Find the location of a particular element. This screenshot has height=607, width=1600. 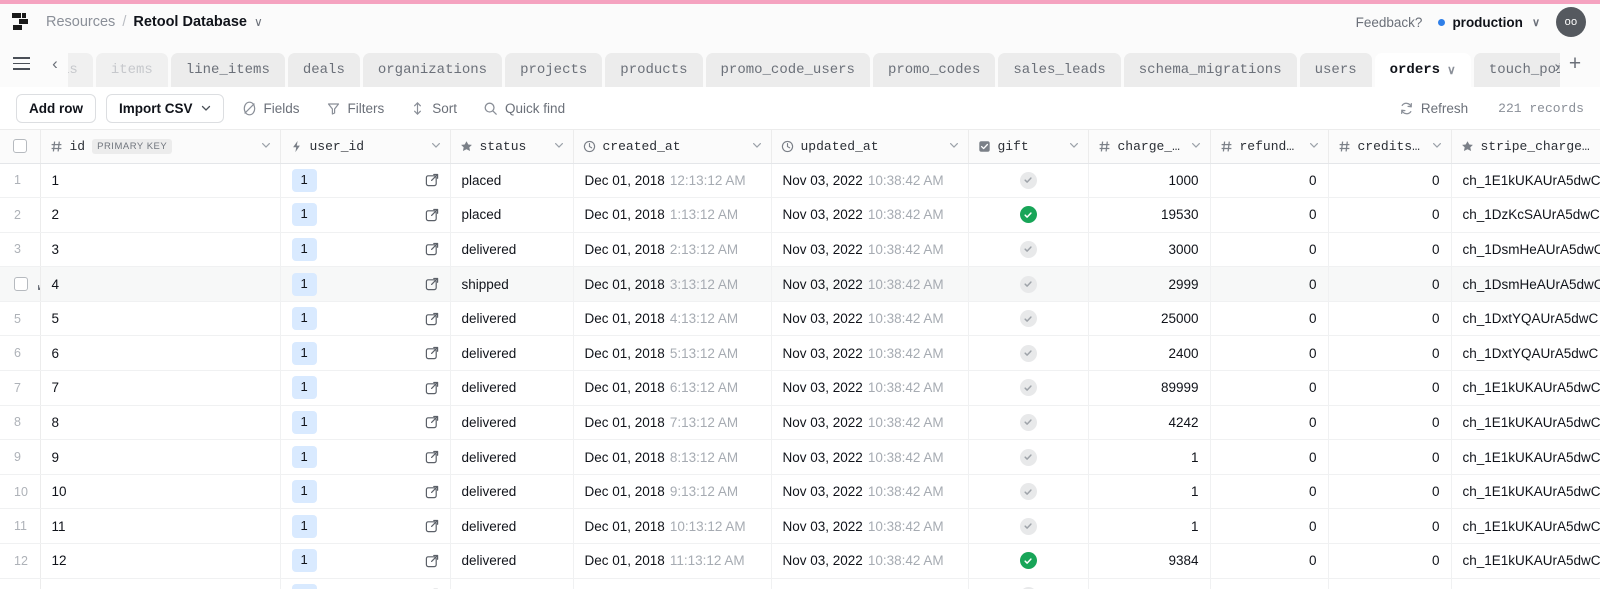

cell-charge-total: 2400 is located at coordinates (1149, 353).